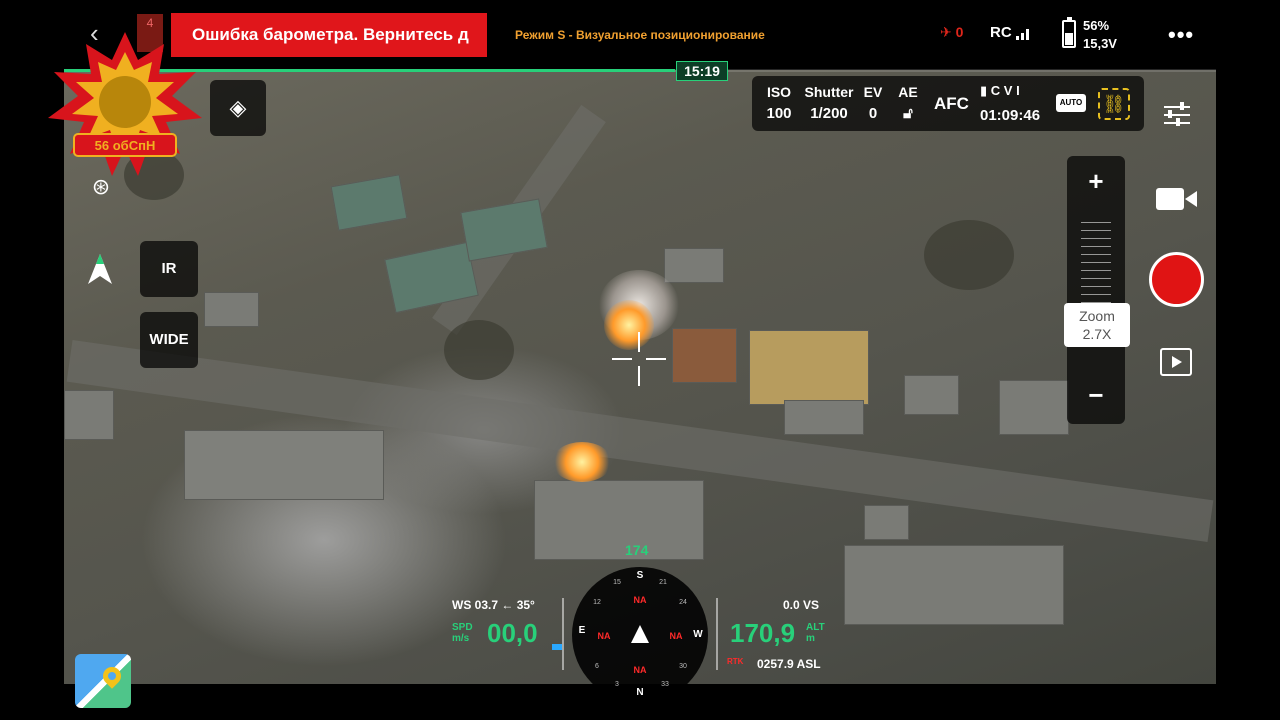 The image size is (1280, 720). I want to click on warning-count: 0, so click(959, 32).